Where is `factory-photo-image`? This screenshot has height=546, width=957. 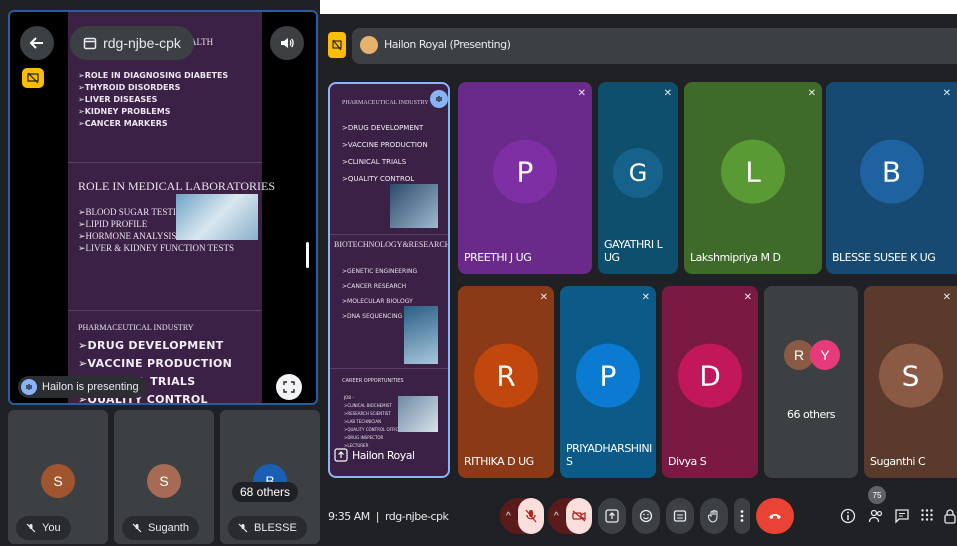
factory-photo-image is located at coordinates (414, 206).